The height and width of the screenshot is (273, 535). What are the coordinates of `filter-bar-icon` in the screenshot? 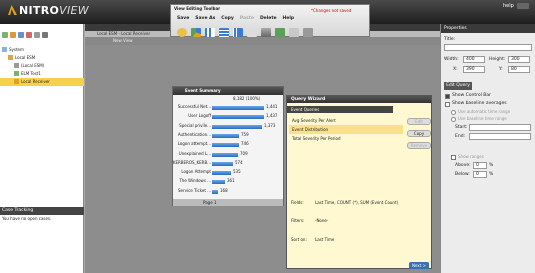 It's located at (308, 32).